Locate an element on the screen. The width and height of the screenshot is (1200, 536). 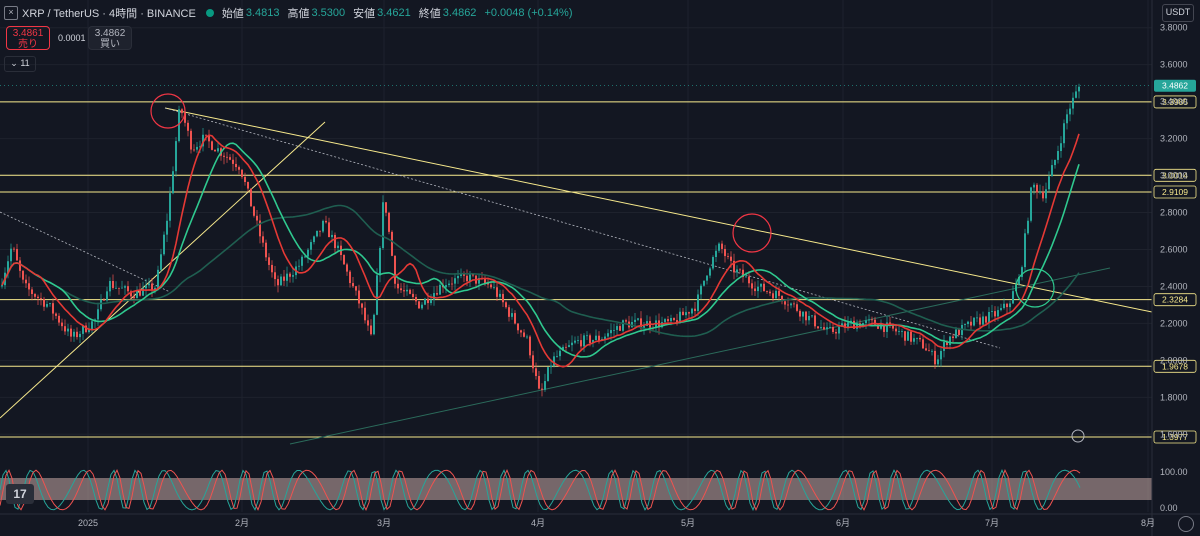
spread-value: 0.0001 is located at coordinates (72, 38).